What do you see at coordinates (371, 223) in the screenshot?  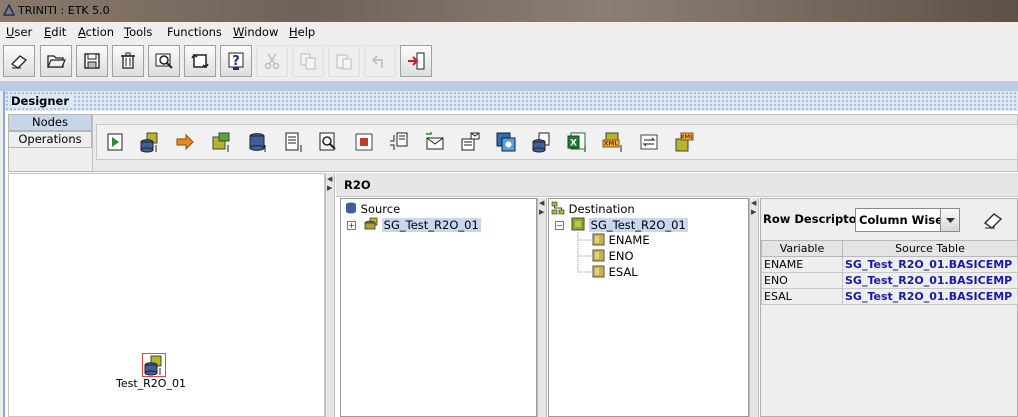 I see `database-icon` at bounding box center [371, 223].